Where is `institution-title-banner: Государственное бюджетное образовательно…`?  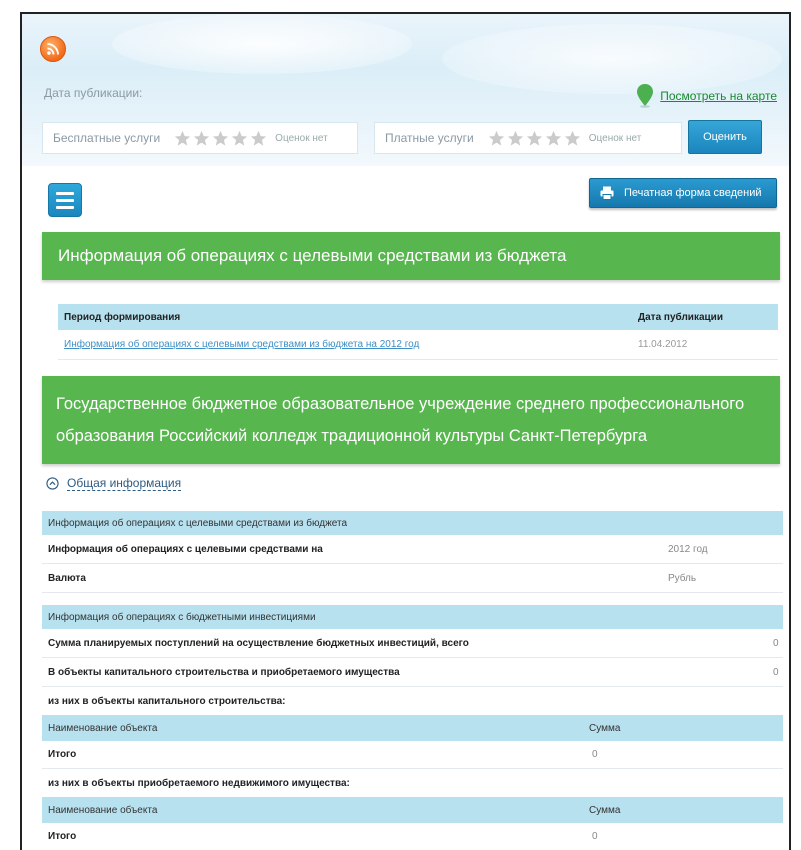 institution-title-banner: Государственное бюджетное образовательно… is located at coordinates (411, 420).